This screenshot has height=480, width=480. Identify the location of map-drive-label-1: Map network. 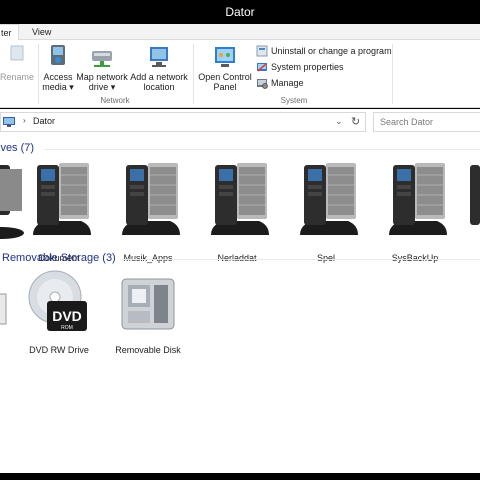
(102, 77).